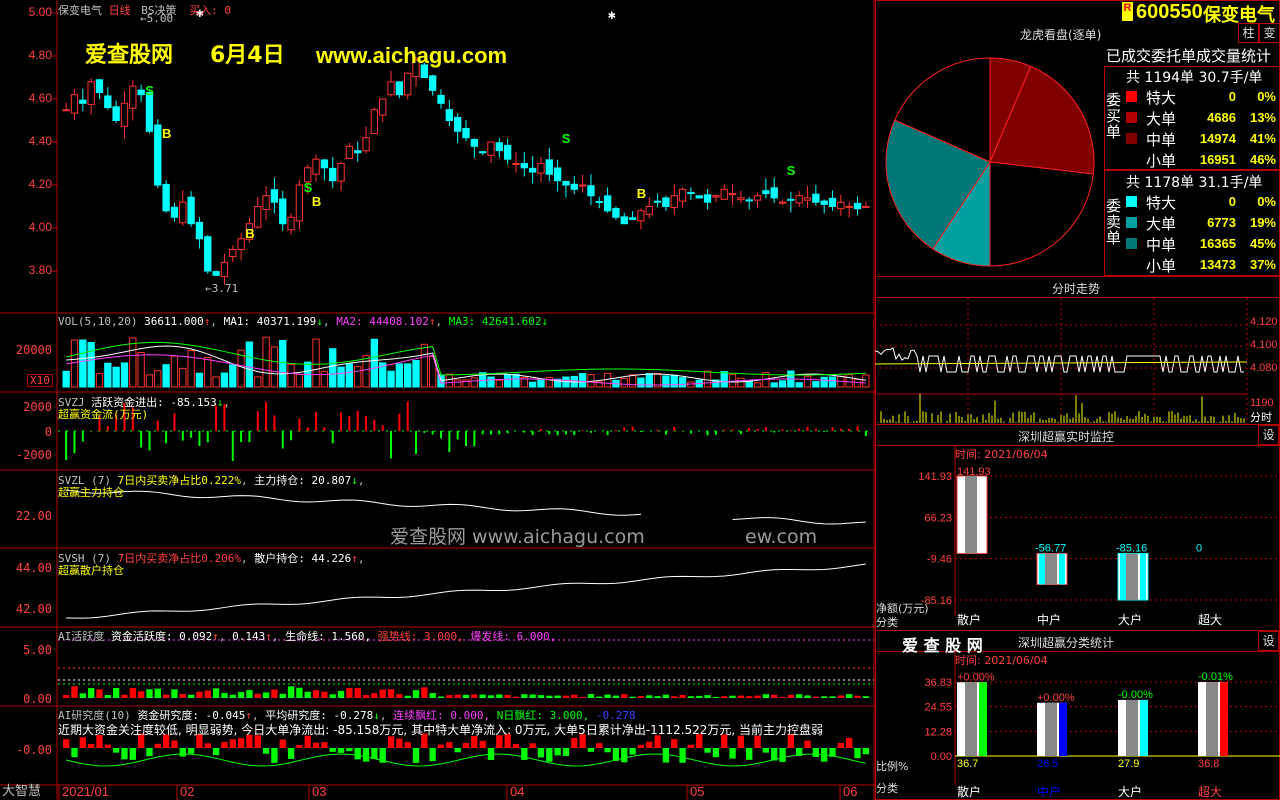  Describe the element at coordinates (1161, 98) in the screenshot. I see `row-label: 特大` at that location.